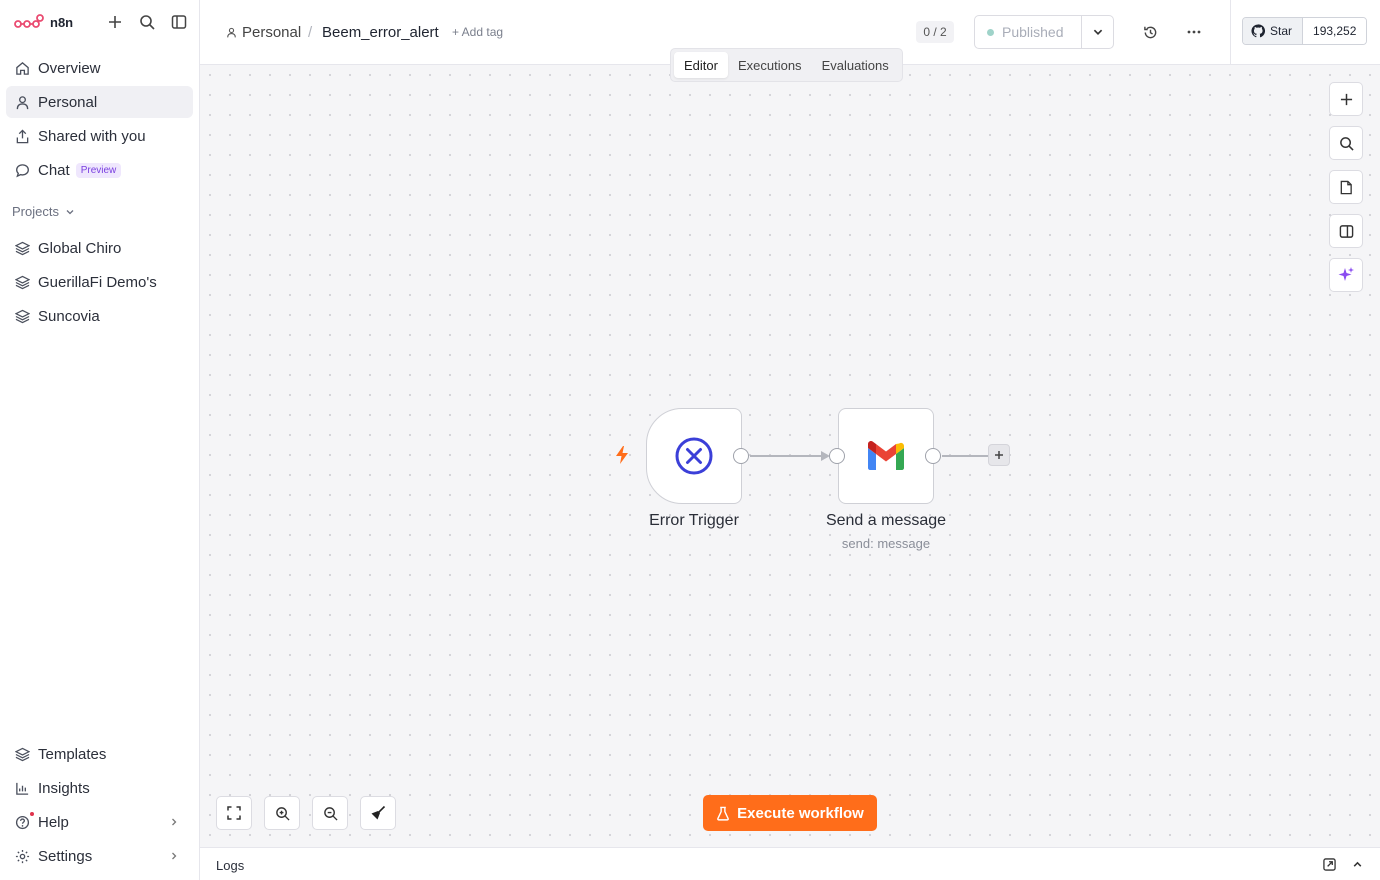 This screenshot has height=880, width=1380. I want to click on templates-icon, so click(22, 754).